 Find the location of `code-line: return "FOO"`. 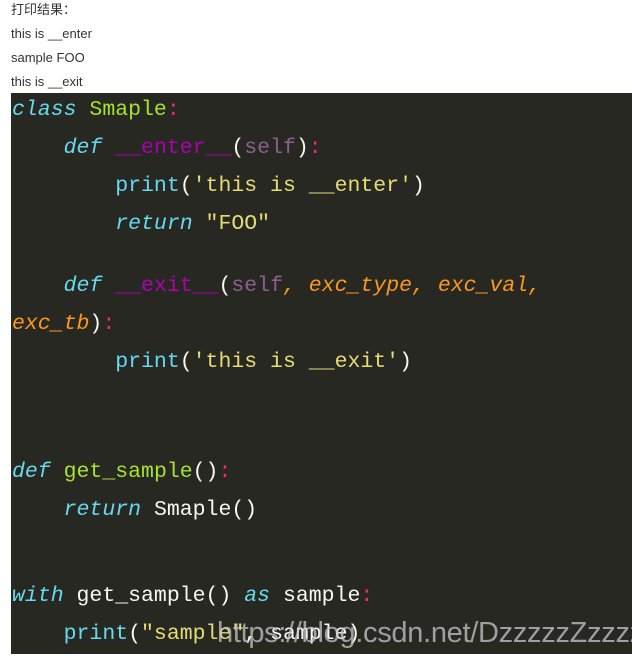

code-line: return "FOO" is located at coordinates (141, 224).